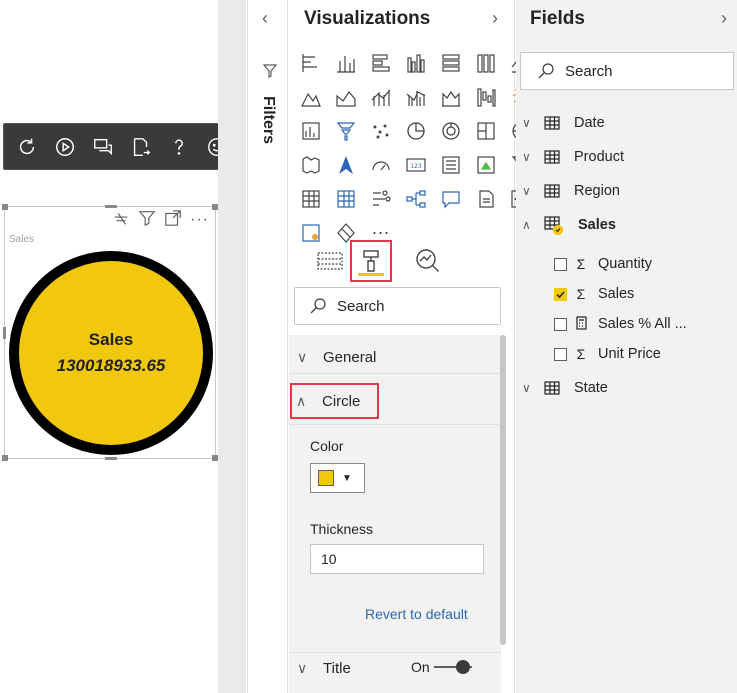  I want to click on caret-down-icon: ▼, so click(347, 478).